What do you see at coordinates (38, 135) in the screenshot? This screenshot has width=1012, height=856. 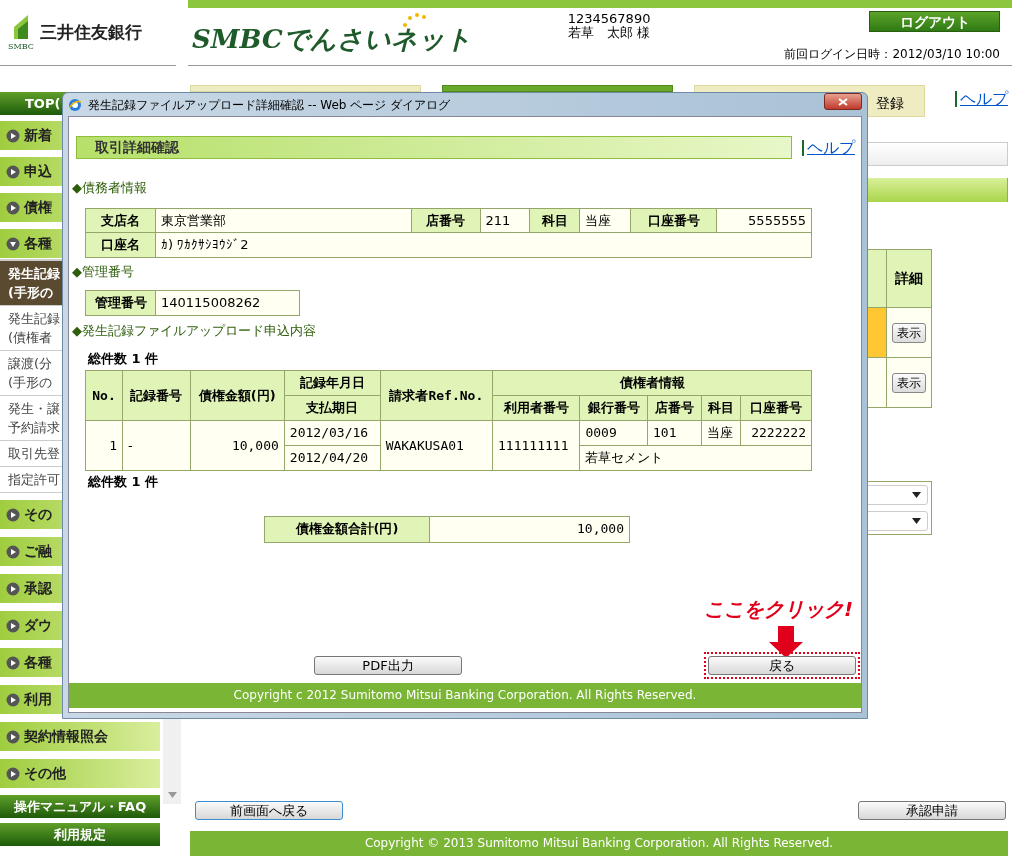 I see `sidebar-item: 新着` at bounding box center [38, 135].